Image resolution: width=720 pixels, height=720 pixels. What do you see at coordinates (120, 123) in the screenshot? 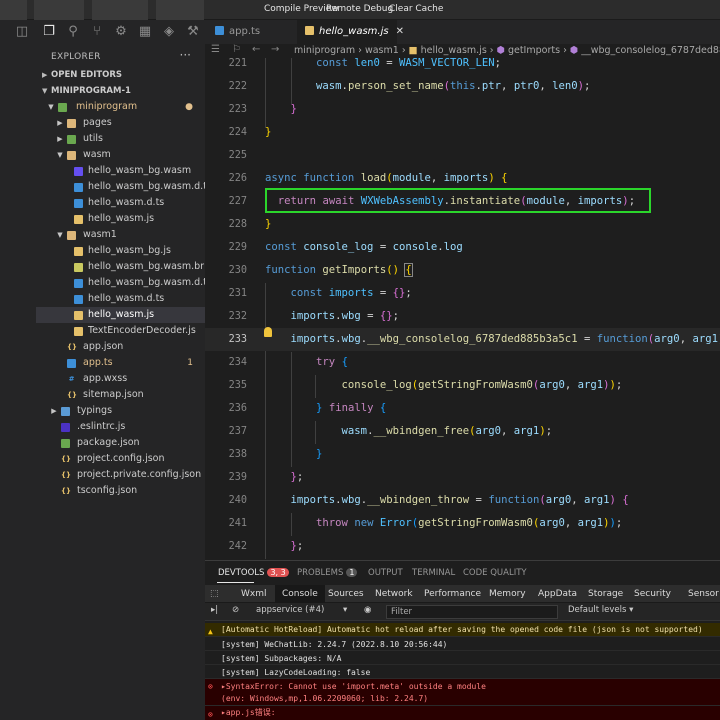
I see `tree-item-pages: ▶ pages` at bounding box center [120, 123].